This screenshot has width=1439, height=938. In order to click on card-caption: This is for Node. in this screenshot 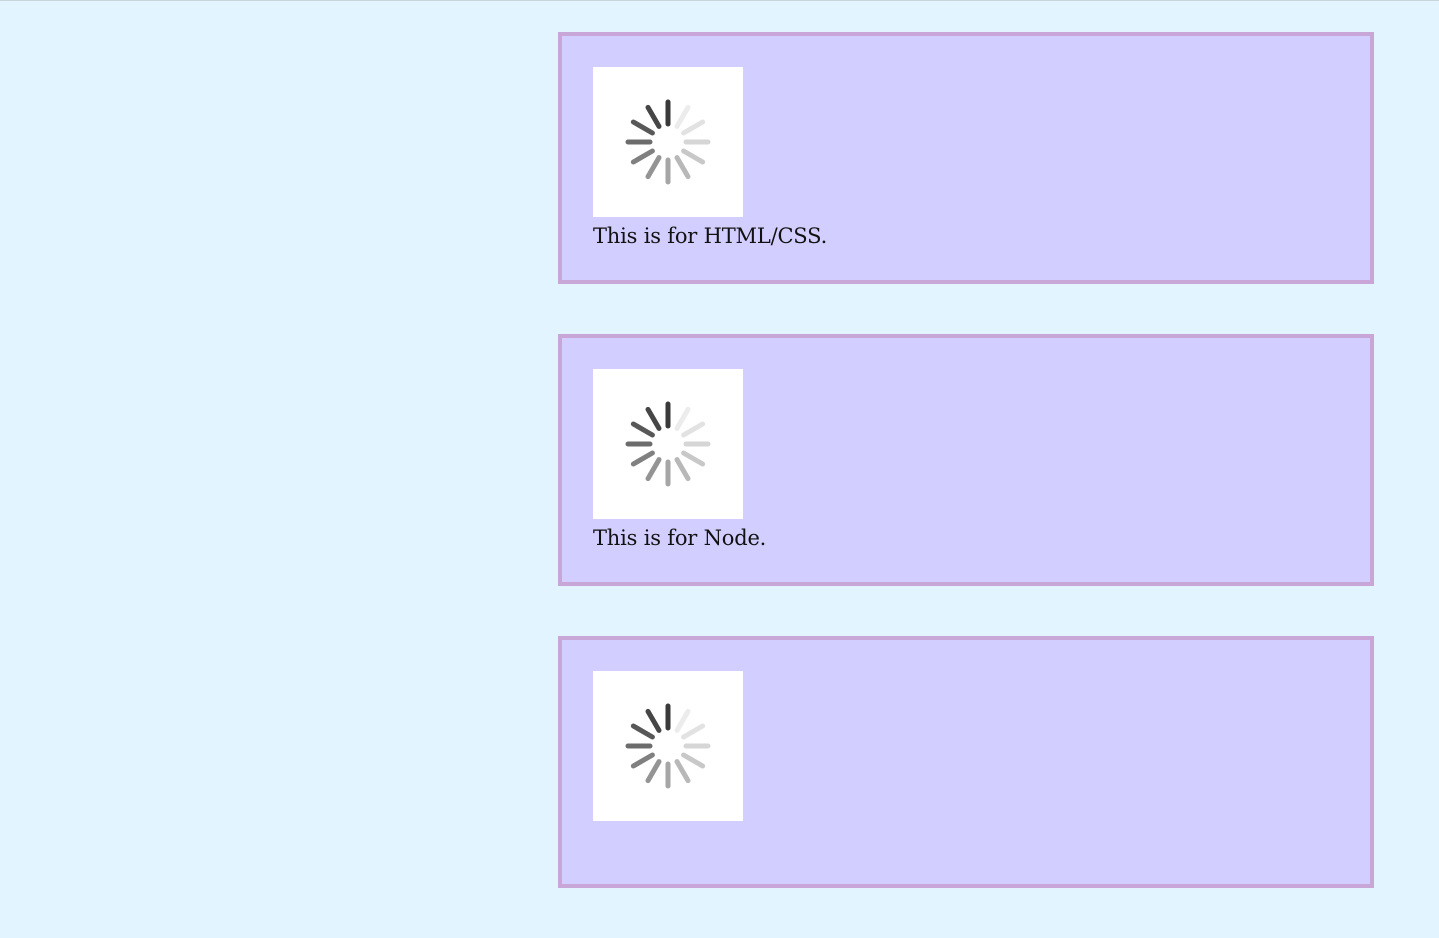, I will do `click(680, 538)`.